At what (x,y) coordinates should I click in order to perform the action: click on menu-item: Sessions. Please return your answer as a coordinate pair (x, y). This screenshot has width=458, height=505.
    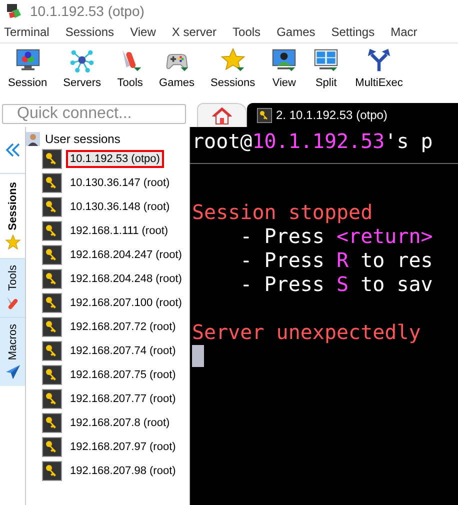
    Looking at the image, I should click on (89, 32).